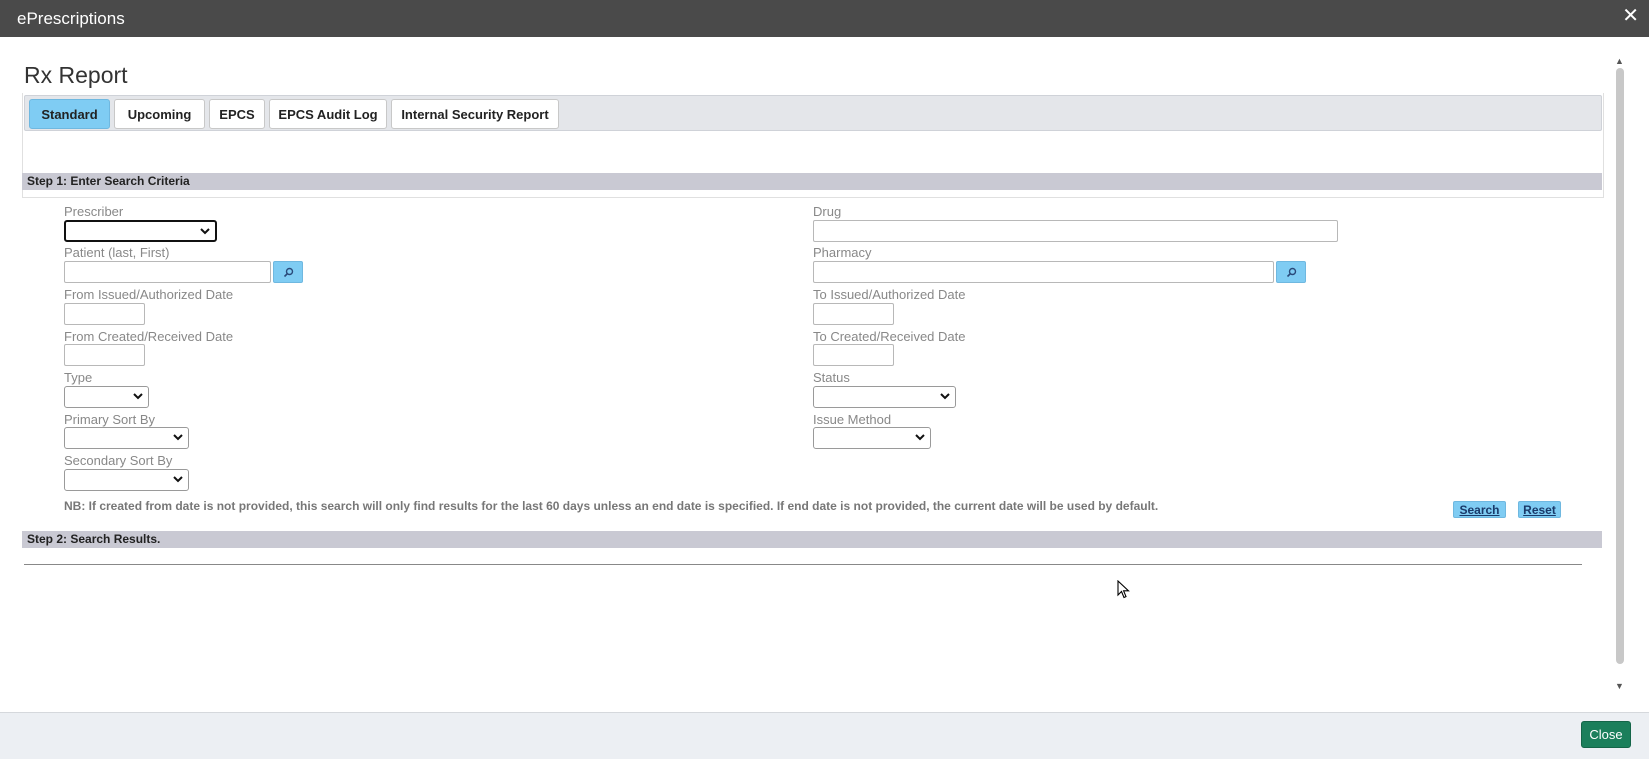  I want to click on tab-epcs: EPCS, so click(237, 114).